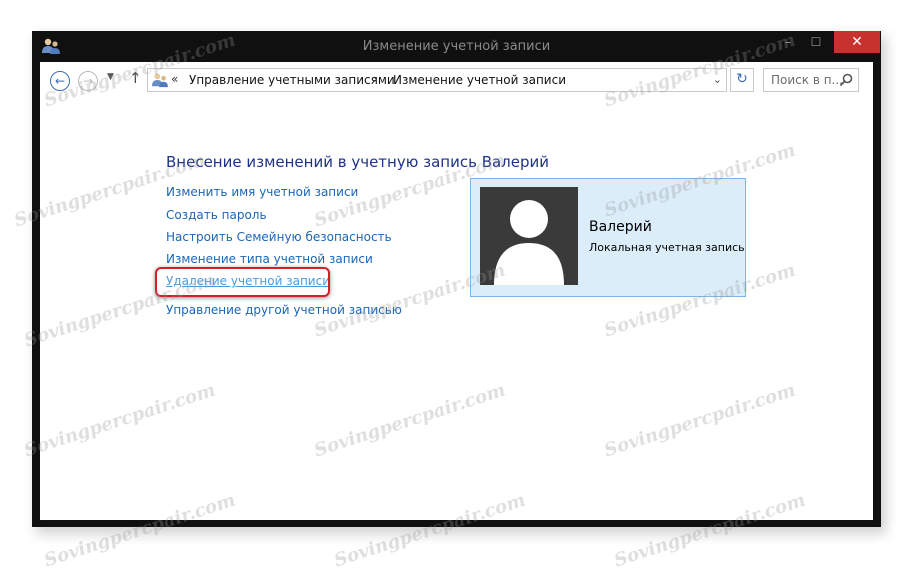 This screenshot has width=913, height=571. What do you see at coordinates (788, 42) in the screenshot?
I see `minimize-button: –` at bounding box center [788, 42].